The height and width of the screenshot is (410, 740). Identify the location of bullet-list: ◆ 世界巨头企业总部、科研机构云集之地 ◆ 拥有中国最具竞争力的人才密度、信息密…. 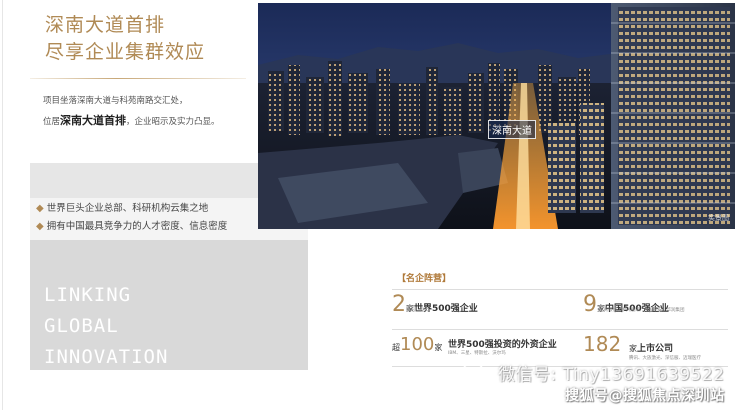
(131, 218).